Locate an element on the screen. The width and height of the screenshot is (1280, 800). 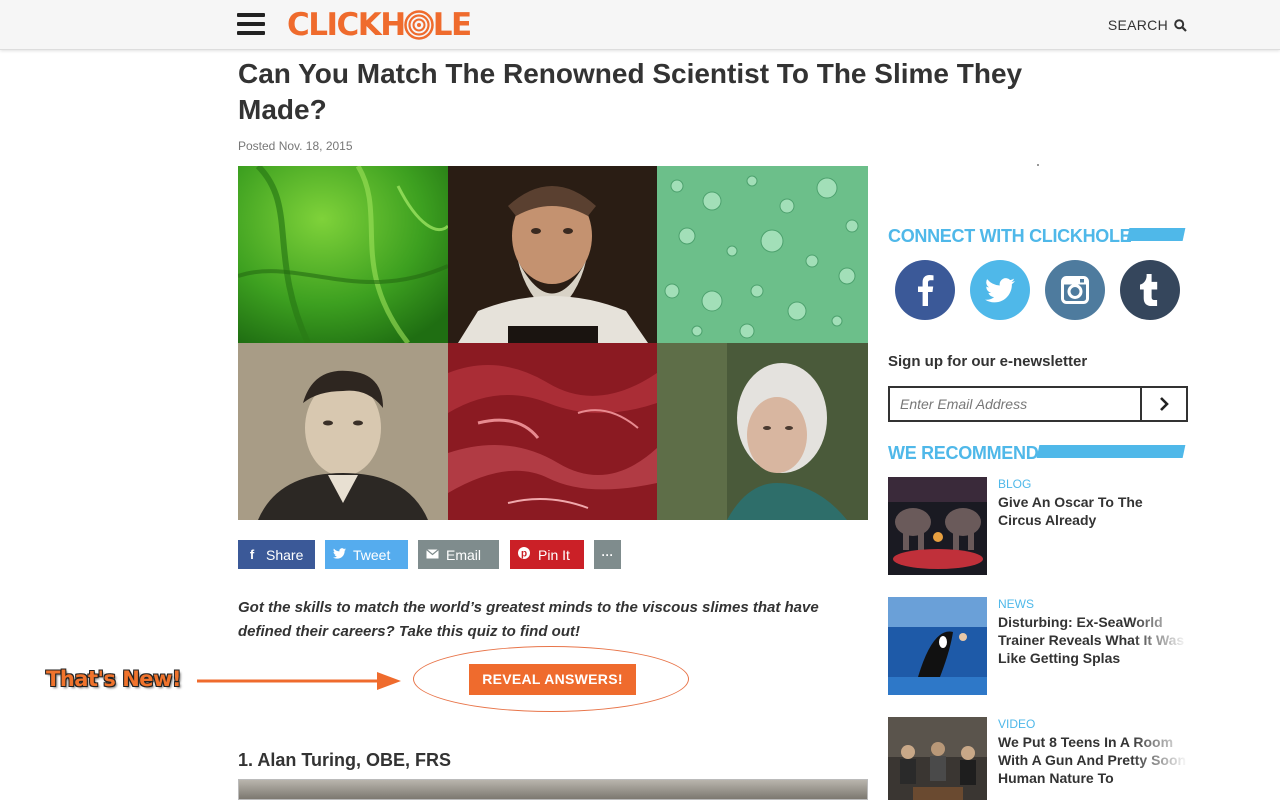
twitter-social-button is located at coordinates (1000, 290).